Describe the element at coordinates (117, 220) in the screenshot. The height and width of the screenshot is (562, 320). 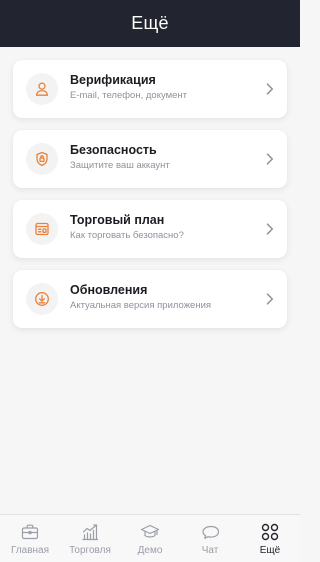
I see `menu-item-title: Торговый план` at that location.